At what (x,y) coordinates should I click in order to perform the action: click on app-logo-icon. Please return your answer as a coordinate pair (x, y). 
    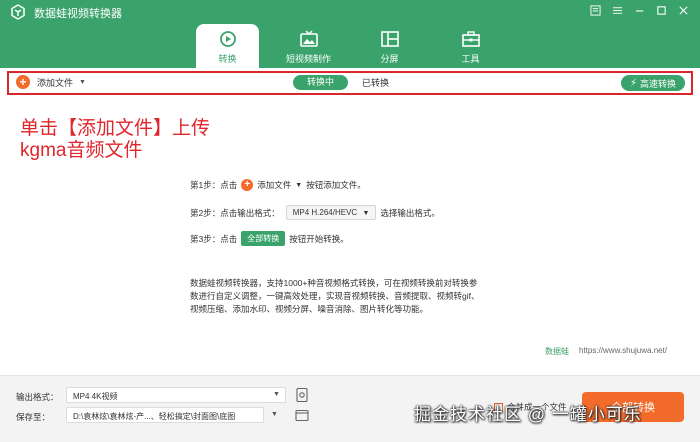
    Looking at the image, I should click on (18, 12).